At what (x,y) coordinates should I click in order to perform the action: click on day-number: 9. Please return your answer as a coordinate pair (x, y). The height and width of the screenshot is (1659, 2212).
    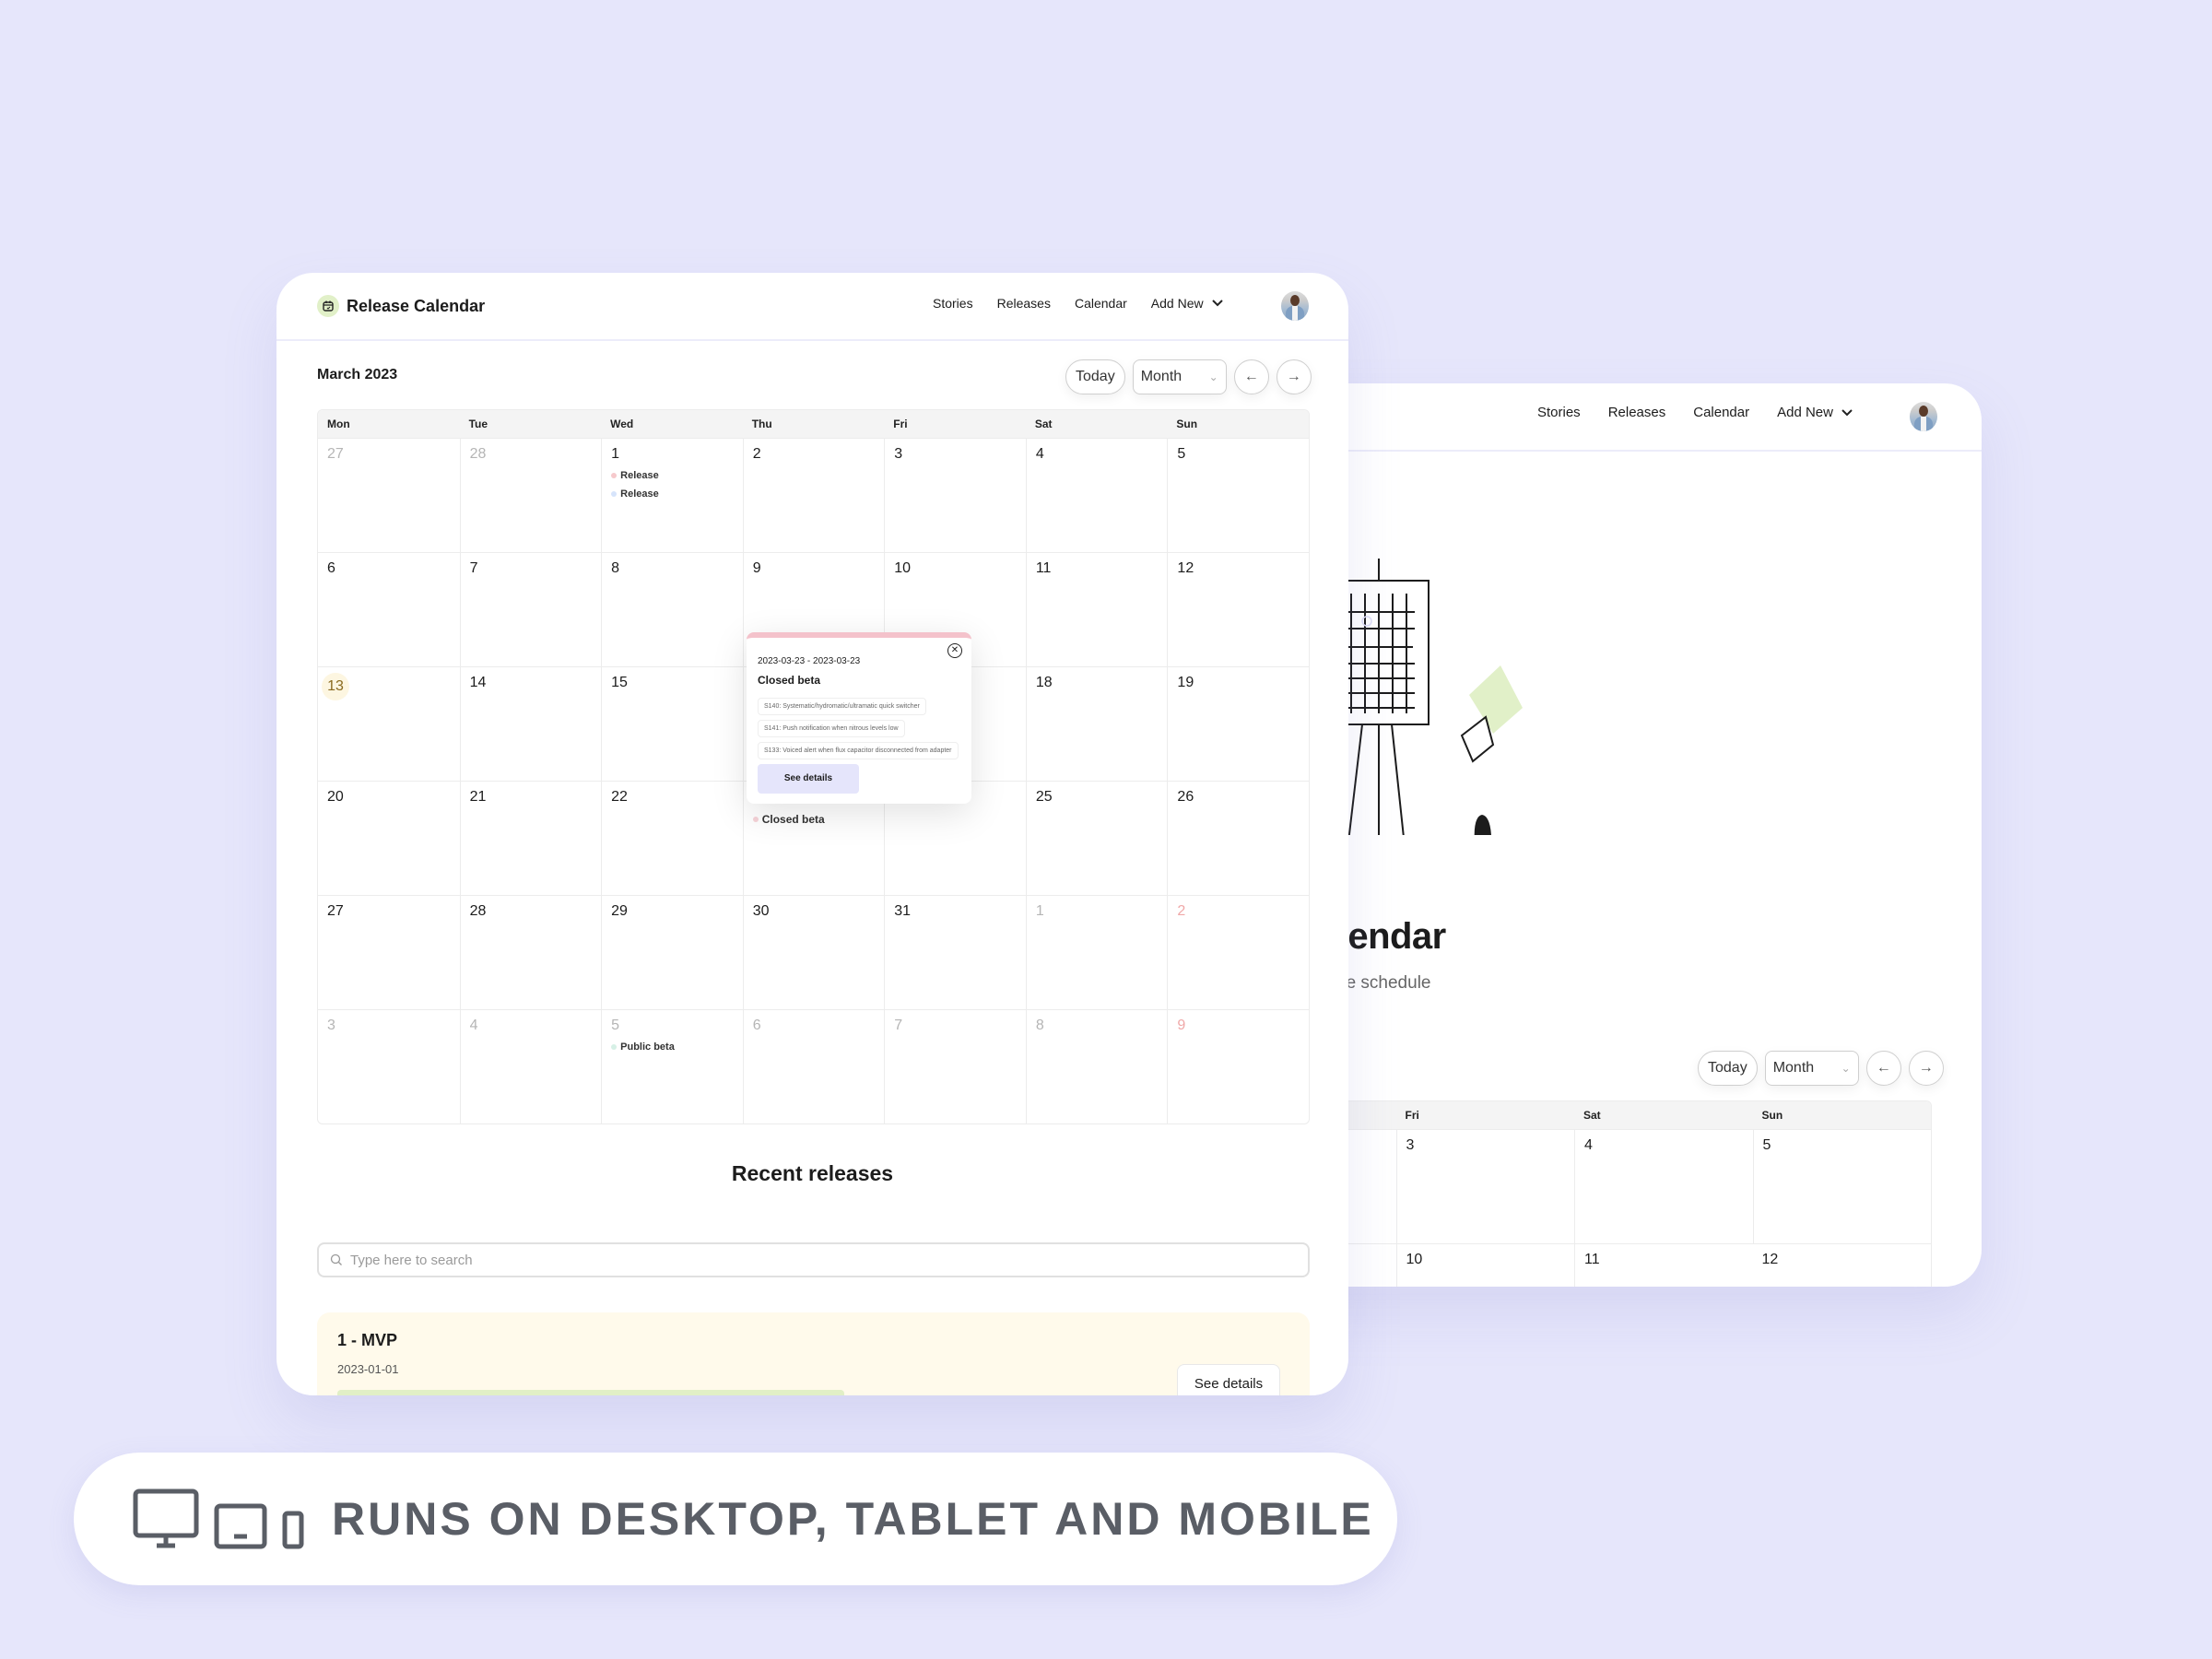
    Looking at the image, I should click on (756, 568).